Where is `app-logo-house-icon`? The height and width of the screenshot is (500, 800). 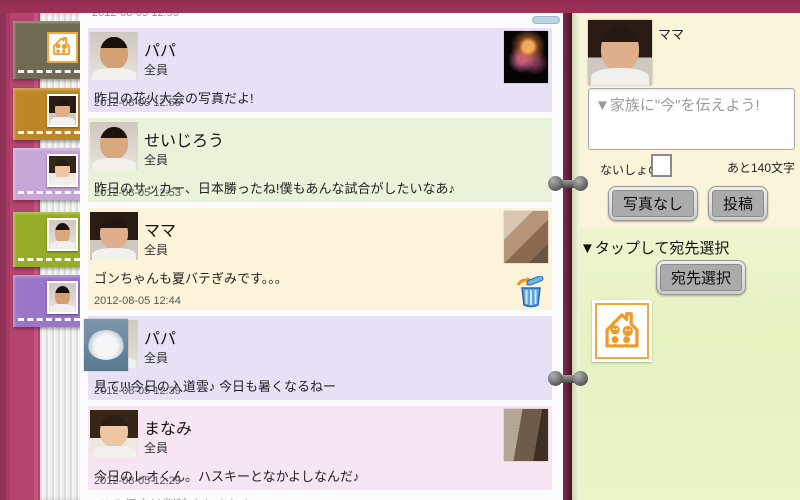 app-logo-house-icon is located at coordinates (622, 331).